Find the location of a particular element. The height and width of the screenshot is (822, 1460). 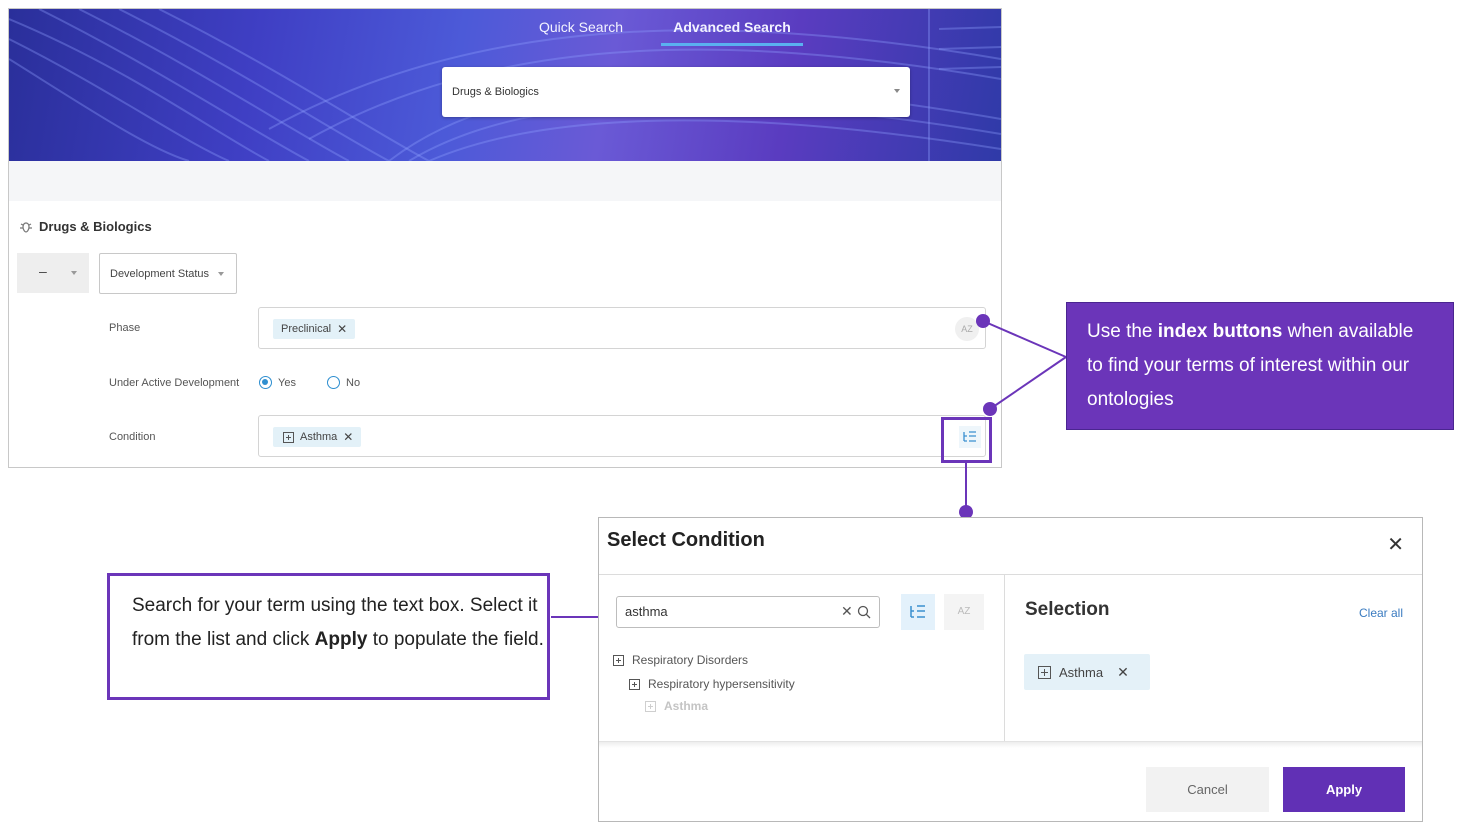

selected-chip: Asthma ✕ is located at coordinates (1087, 672).